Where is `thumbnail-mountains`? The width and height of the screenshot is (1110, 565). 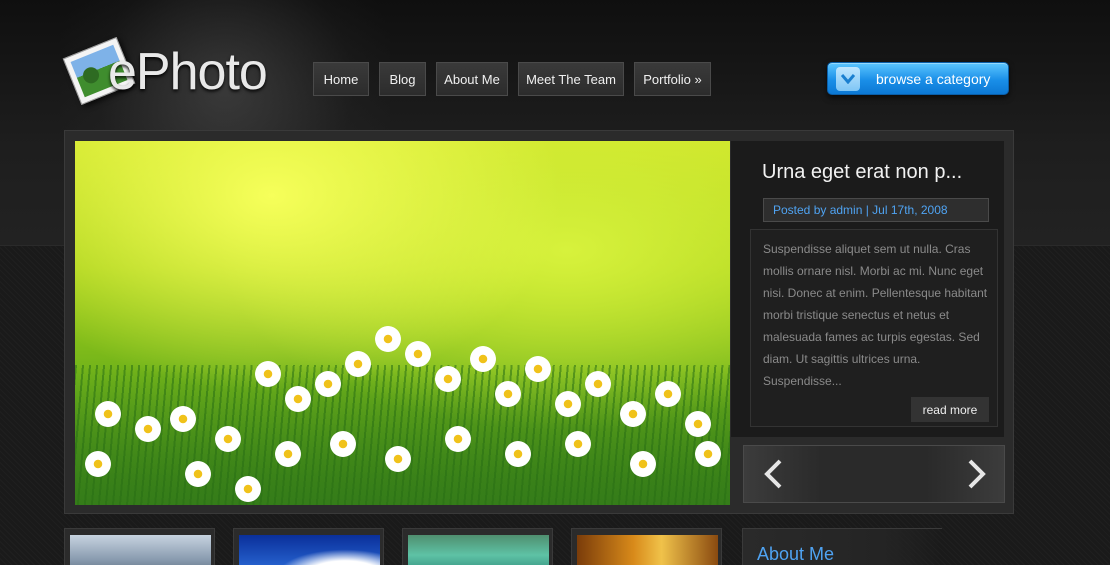 thumbnail-mountains is located at coordinates (139, 546).